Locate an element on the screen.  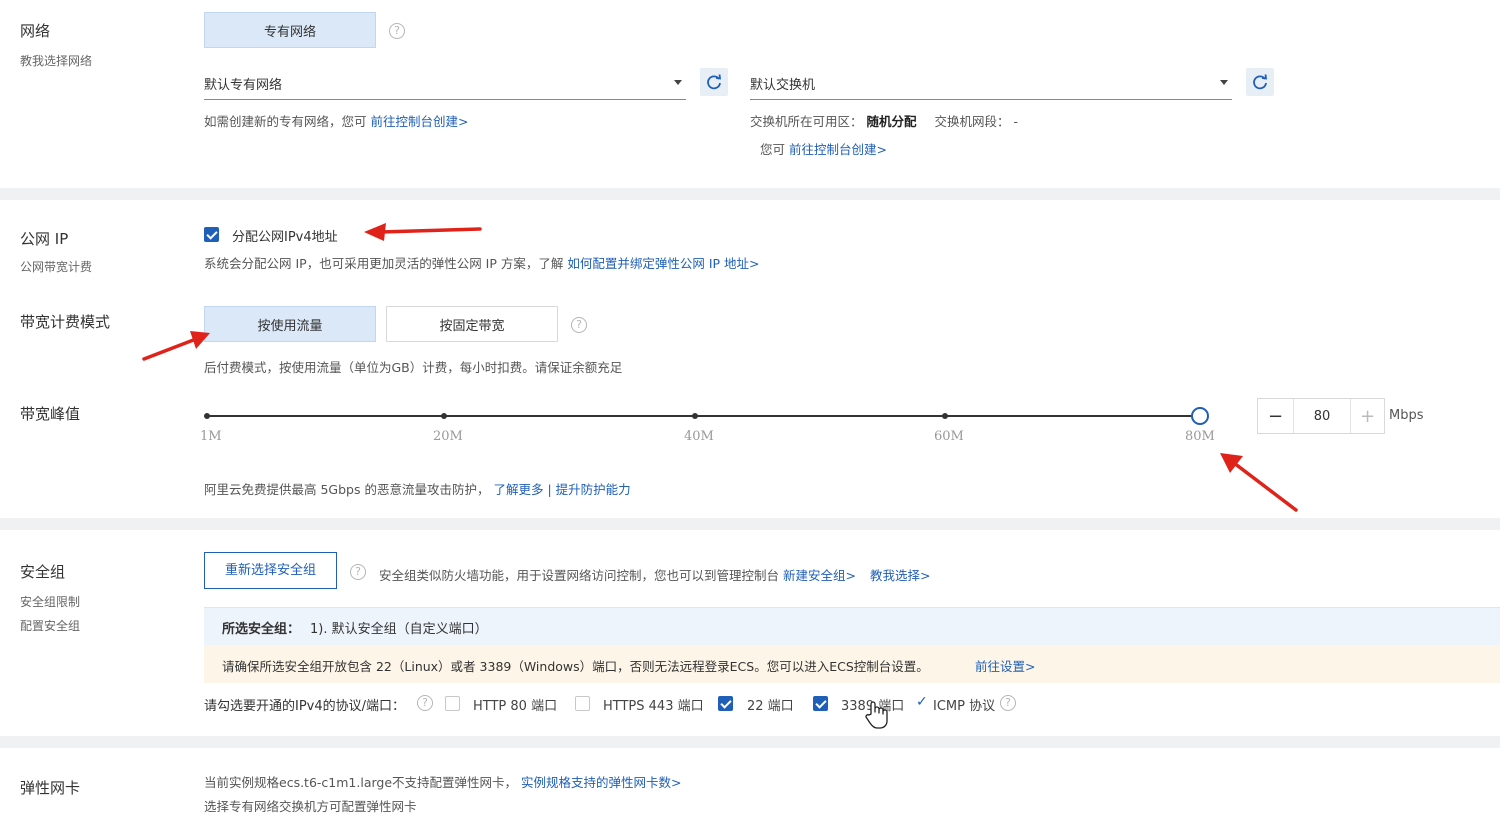
tab-pay-by-bandwidth-label: 按固定带宽 is located at coordinates (472, 326).